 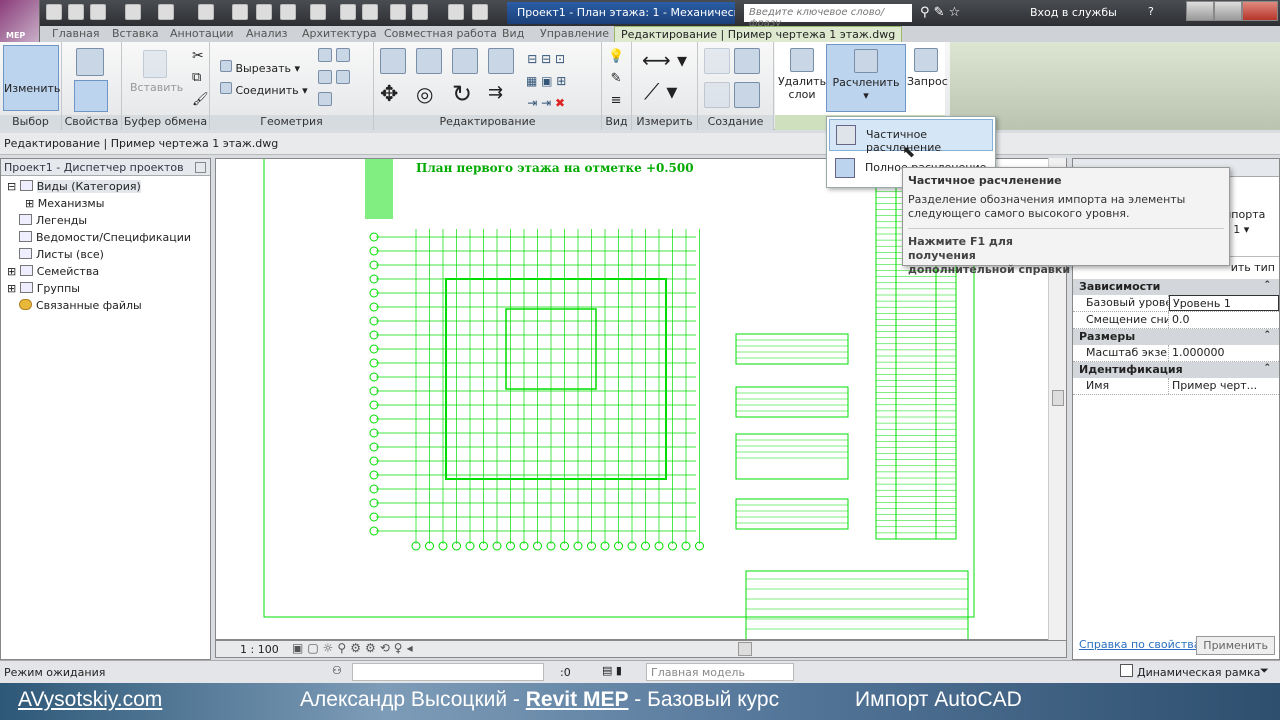 I want to click on dynamic-frame-checkbox, so click(x=1126, y=670).